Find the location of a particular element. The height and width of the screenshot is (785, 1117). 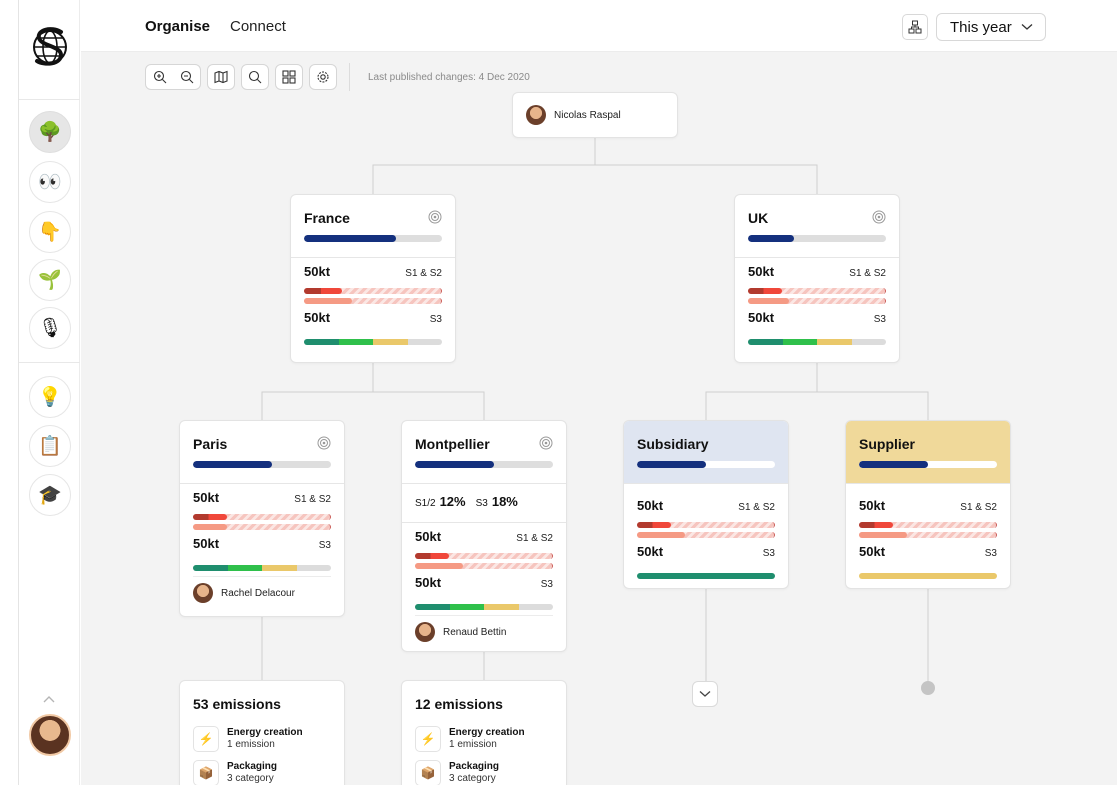

sidebar-microphone-icon: 🎙 is located at coordinates (50, 328).